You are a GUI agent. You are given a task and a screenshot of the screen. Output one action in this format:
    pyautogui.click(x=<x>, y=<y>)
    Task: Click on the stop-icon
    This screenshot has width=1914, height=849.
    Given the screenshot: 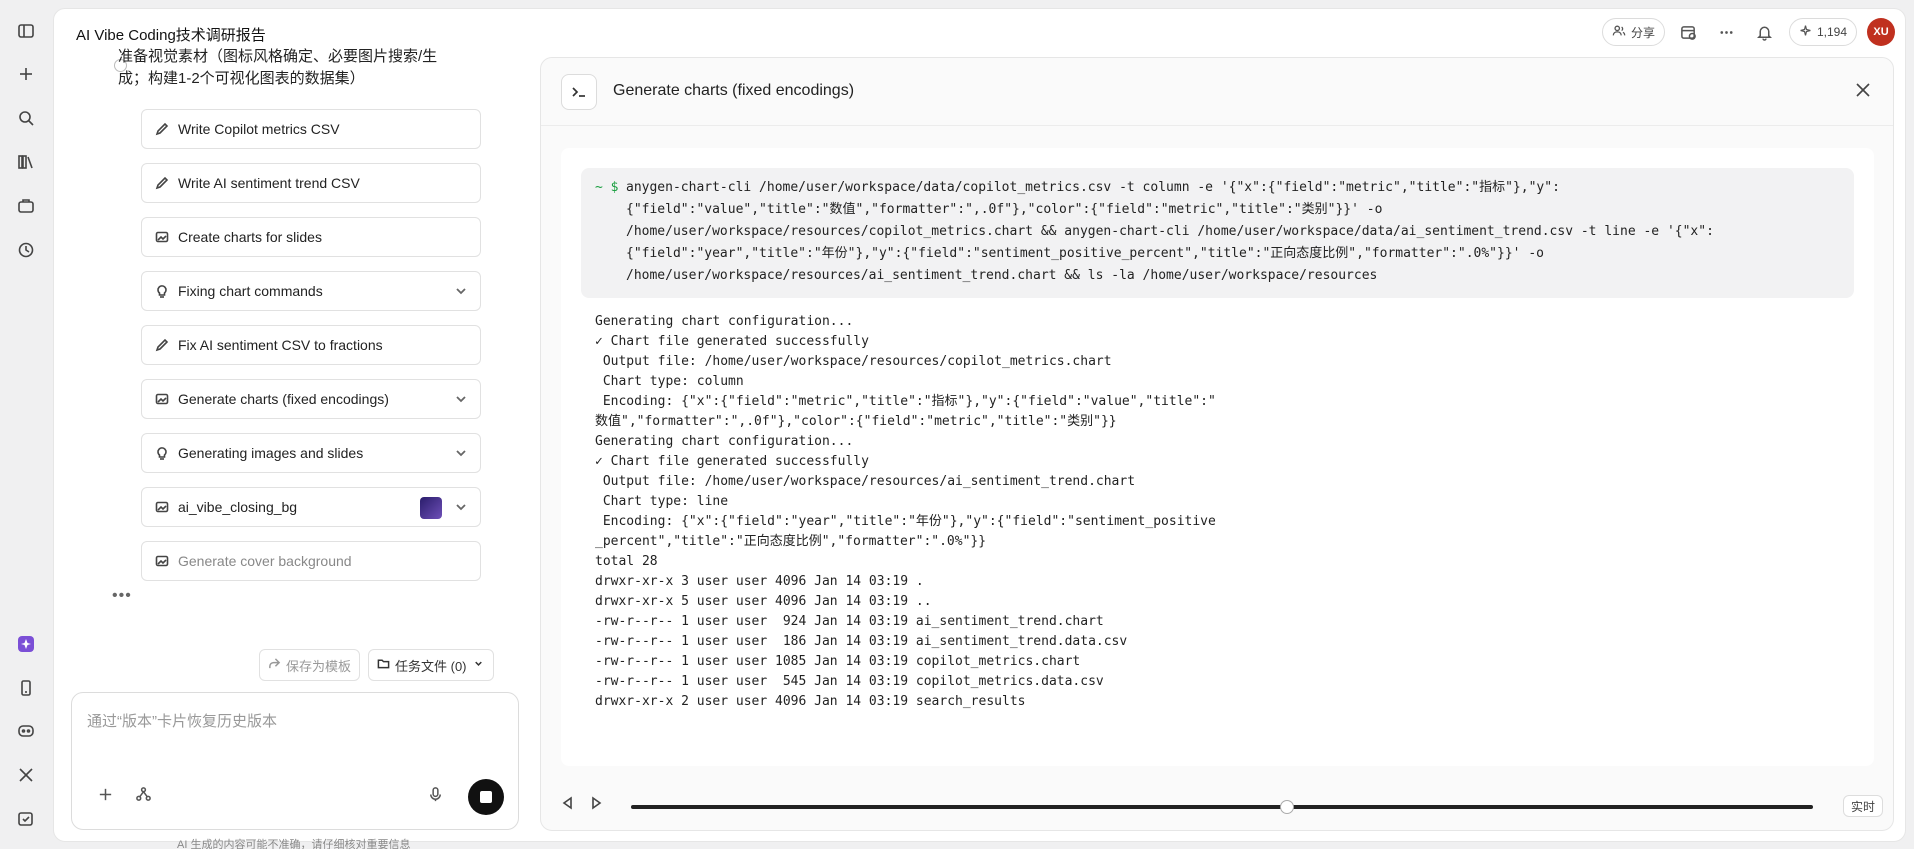 What is the action you would take?
    pyautogui.click(x=486, y=797)
    